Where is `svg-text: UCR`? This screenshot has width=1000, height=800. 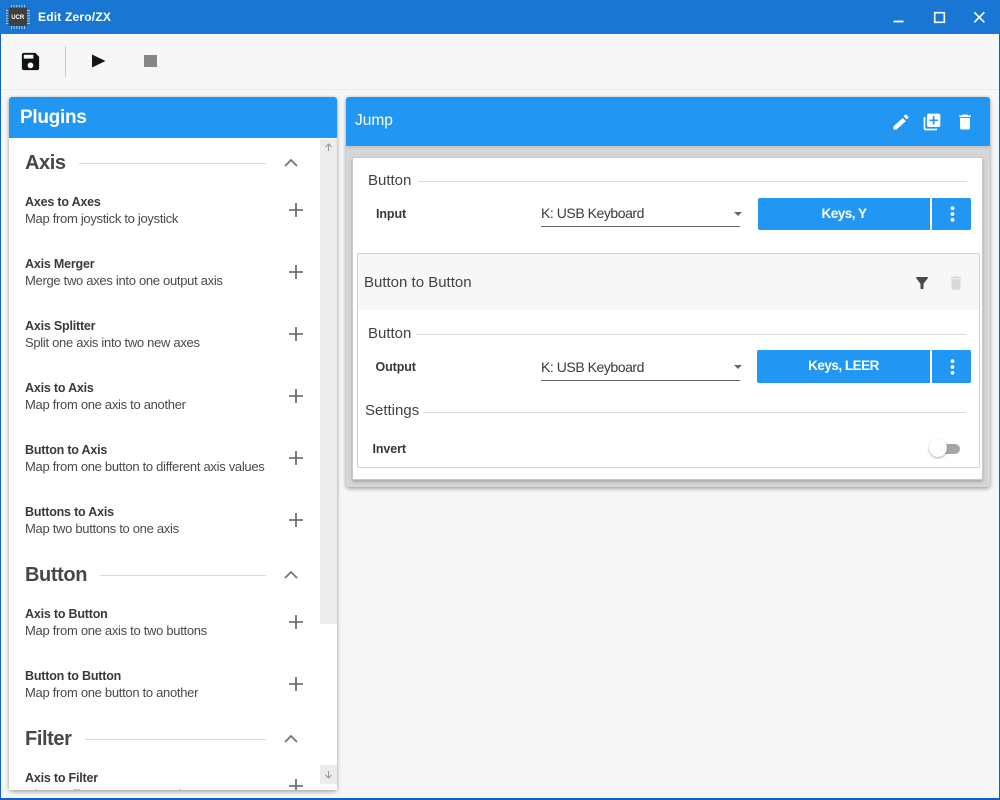 svg-text: UCR is located at coordinates (18, 18).